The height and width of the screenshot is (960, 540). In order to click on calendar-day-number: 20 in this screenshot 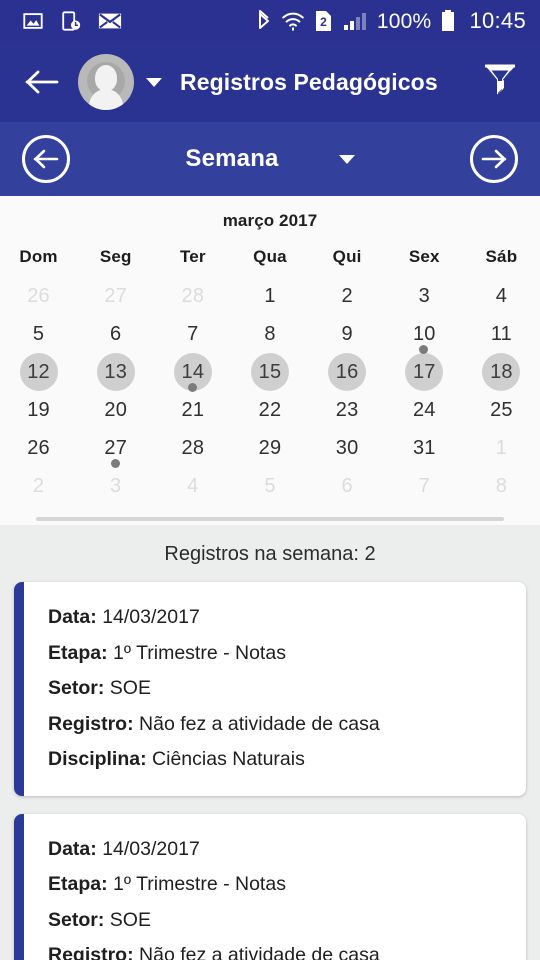, I will do `click(116, 410)`.